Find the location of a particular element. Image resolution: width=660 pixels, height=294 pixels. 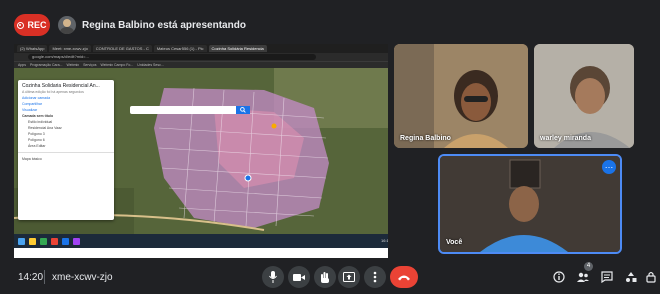

meeting-code: xme-xcwv-zjo is located at coordinates (82, 277).